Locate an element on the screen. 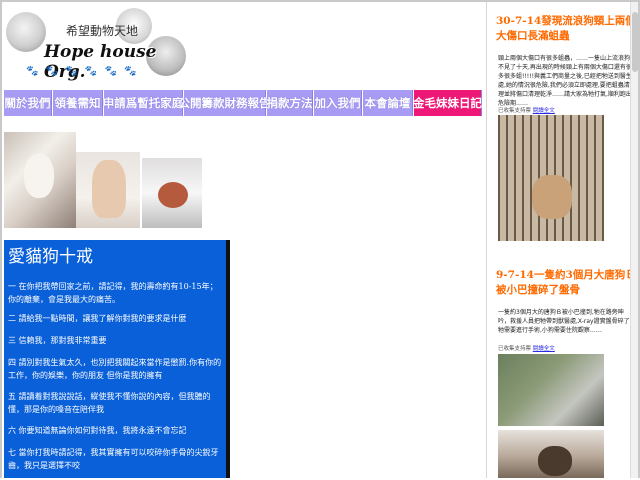  commandment-item: 五 請讀着對我說說話，縱使我不懂你說的內容，但我聽的懂，那是你的嗓音在陪伴我 is located at coordinates (109, 403).